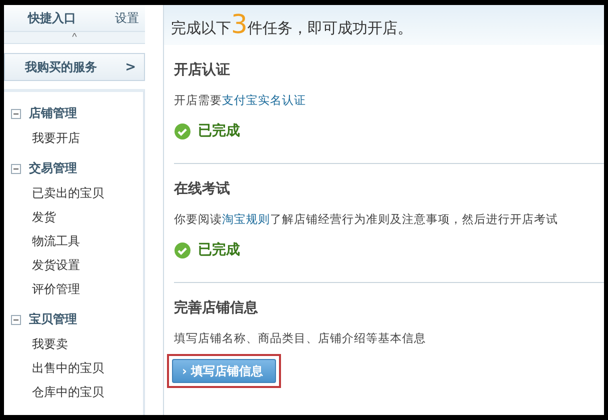 Image resolution: width=608 pixels, height=420 pixels. Describe the element at coordinates (73, 193) in the screenshot. I see `menu-item: 已卖出的宝贝` at that location.